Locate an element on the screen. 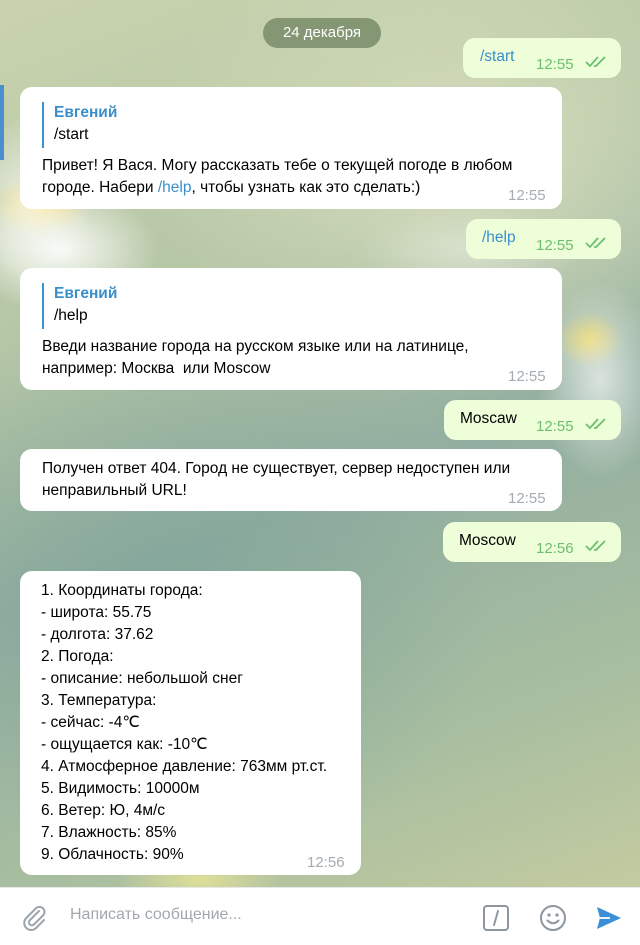 The image size is (640, 945). outgoing-message: Moscow 12:56 is located at coordinates (532, 542).